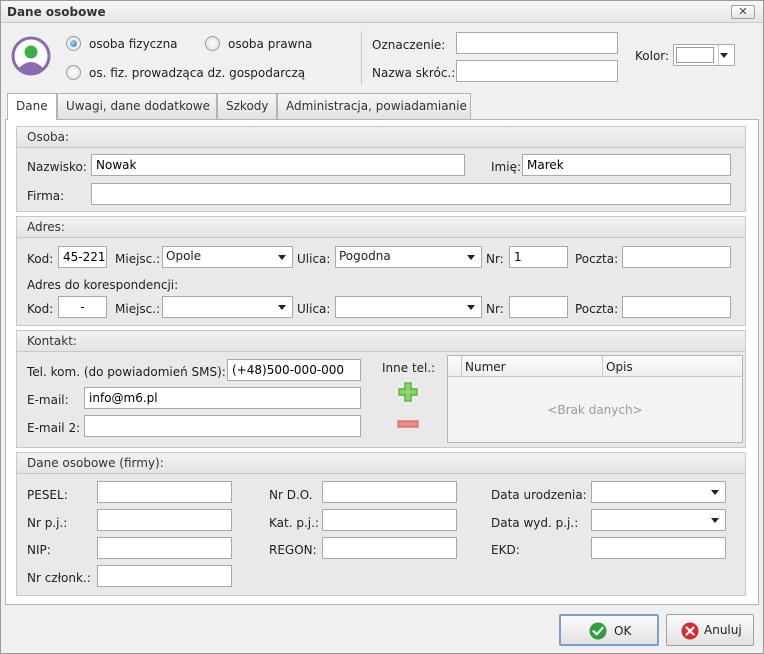 This screenshot has height=654, width=764. I want to click on data-wyd-label: Data wyd. p.j.:, so click(535, 523).